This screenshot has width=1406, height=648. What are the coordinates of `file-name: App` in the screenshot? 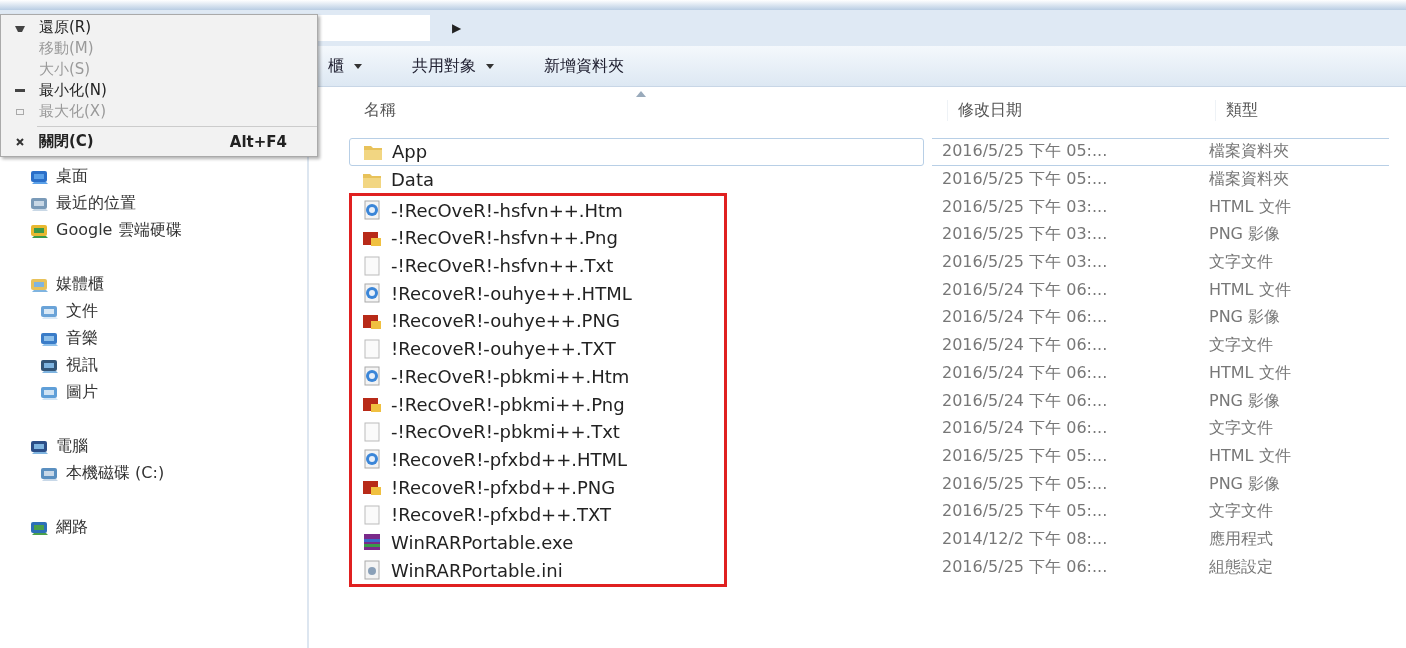 It's located at (636, 152).